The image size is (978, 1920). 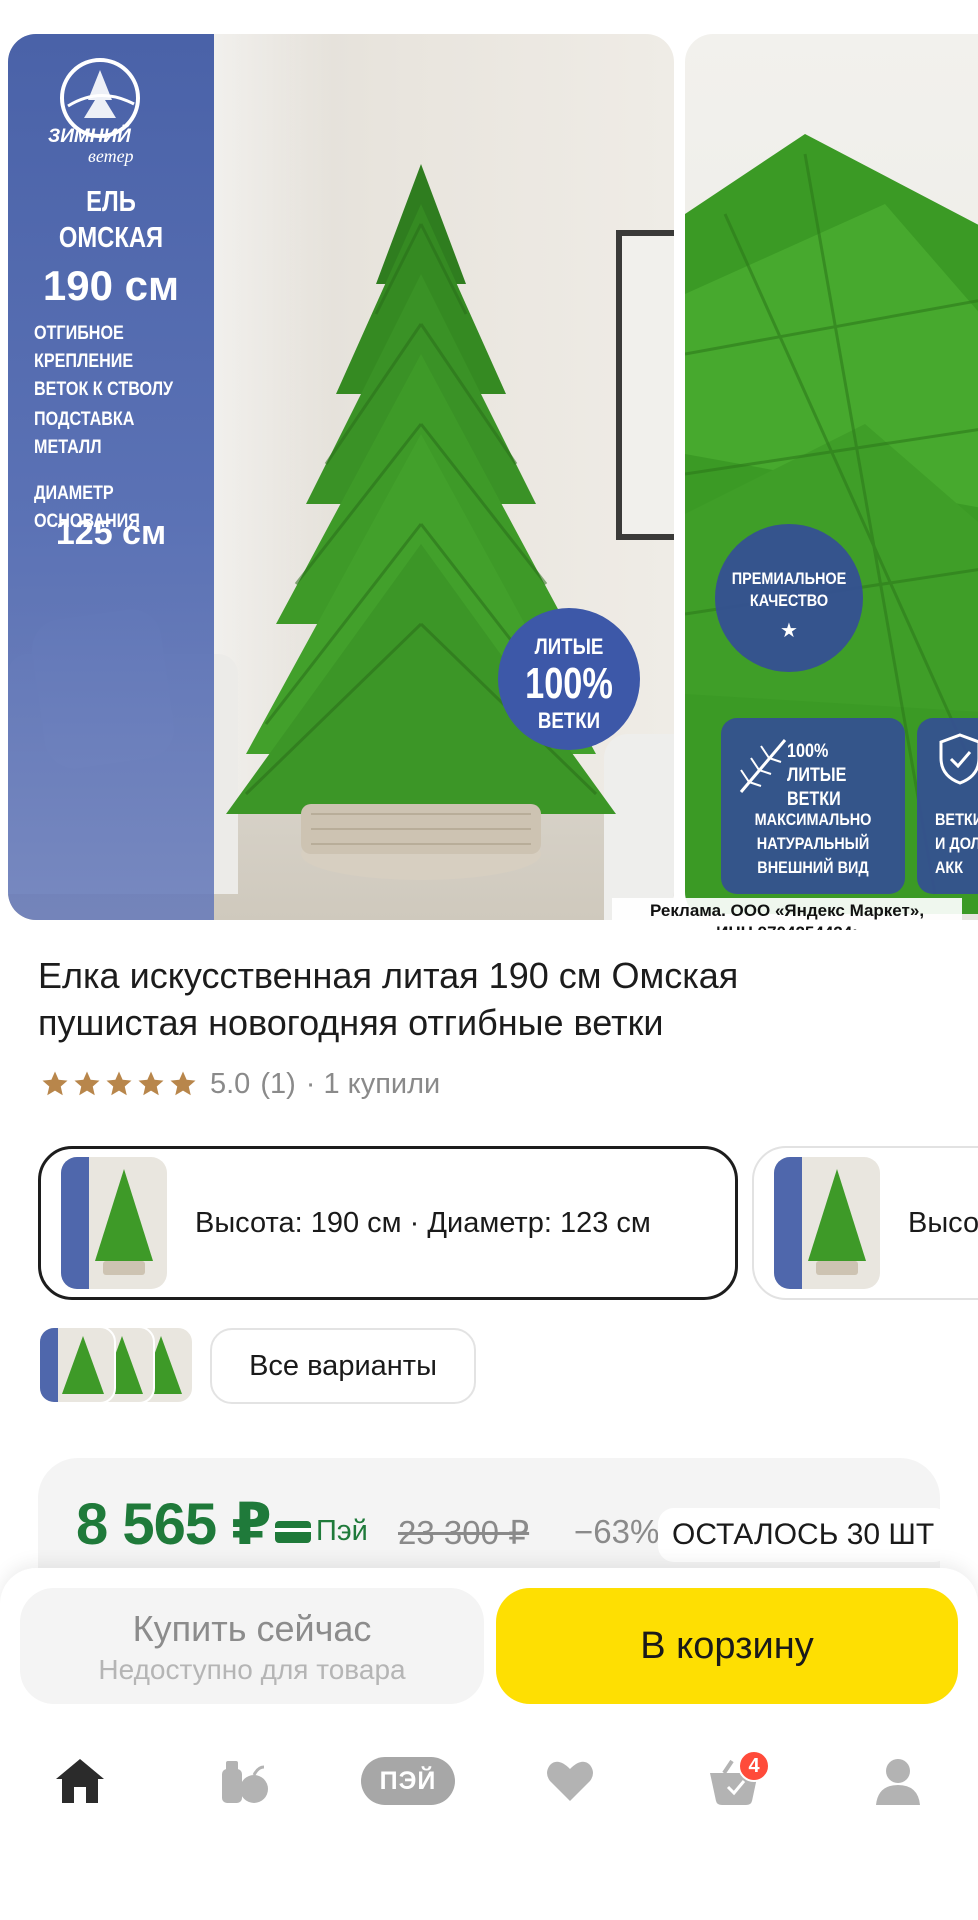 What do you see at coordinates (949, 867) in the screenshot?
I see `feature-card-2-text-line-3: АКК` at bounding box center [949, 867].